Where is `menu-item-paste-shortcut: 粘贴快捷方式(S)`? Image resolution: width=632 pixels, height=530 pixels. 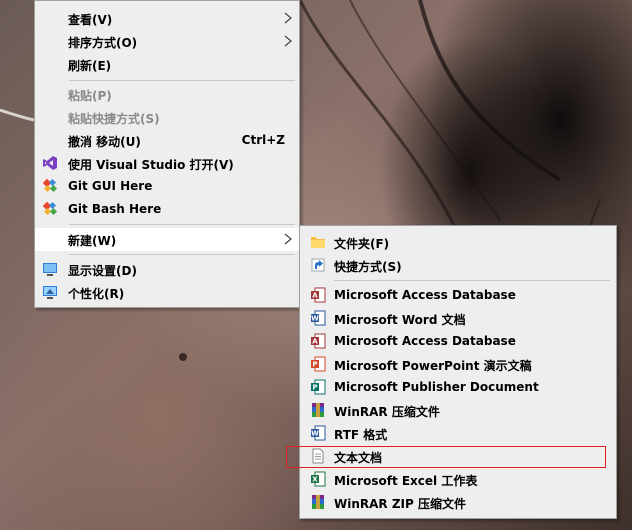
menu-item-paste-shortcut: 粘贴快捷方式(S) is located at coordinates (167, 117).